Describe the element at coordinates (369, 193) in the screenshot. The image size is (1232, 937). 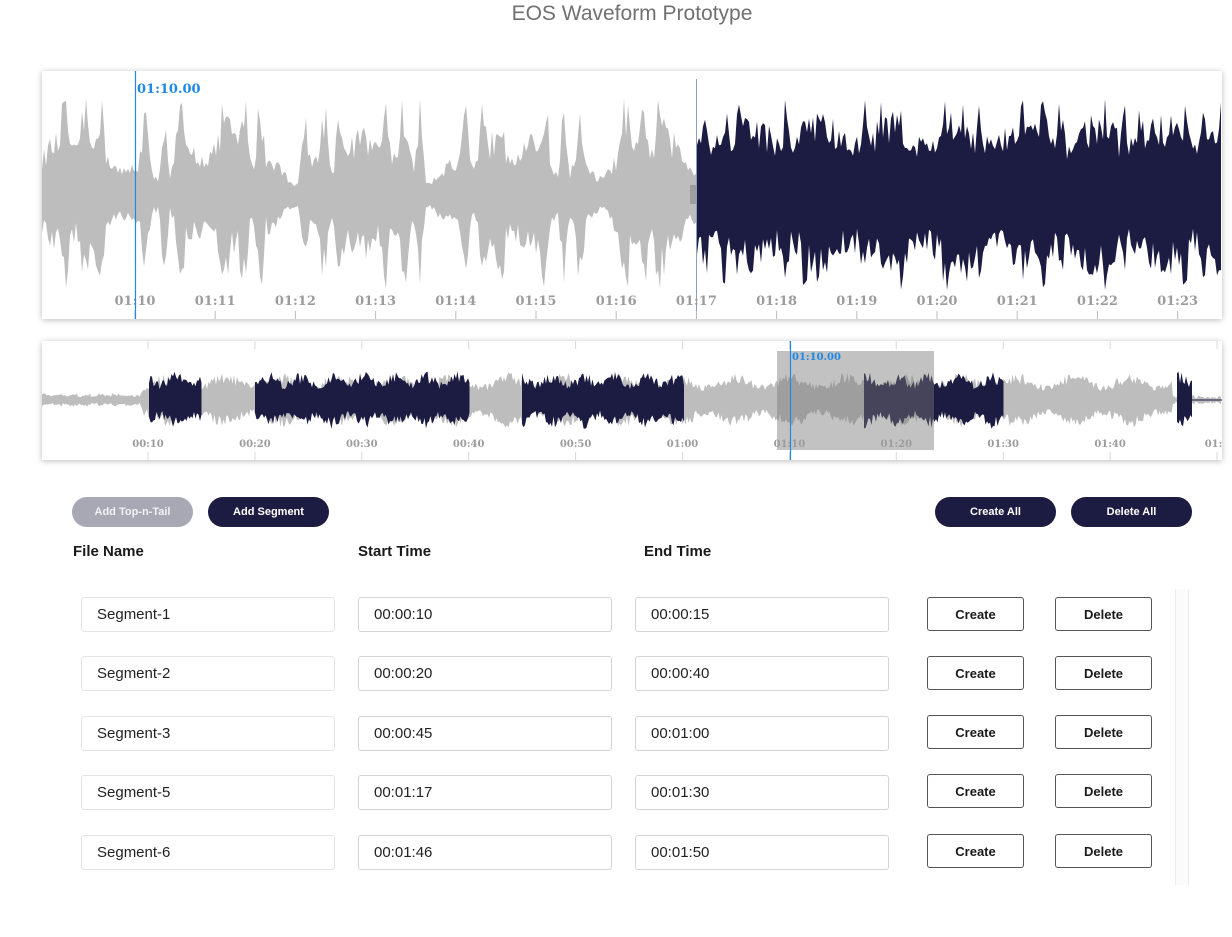
I see `unselected-waveform` at that location.